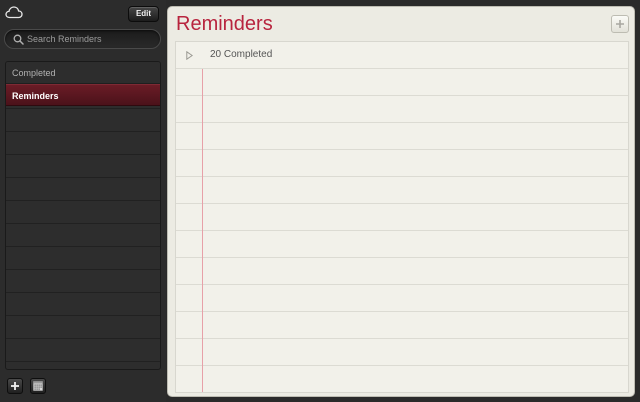 The height and width of the screenshot is (402, 640). What do you see at coordinates (14, 12) in the screenshot?
I see `cloud-icon` at bounding box center [14, 12].